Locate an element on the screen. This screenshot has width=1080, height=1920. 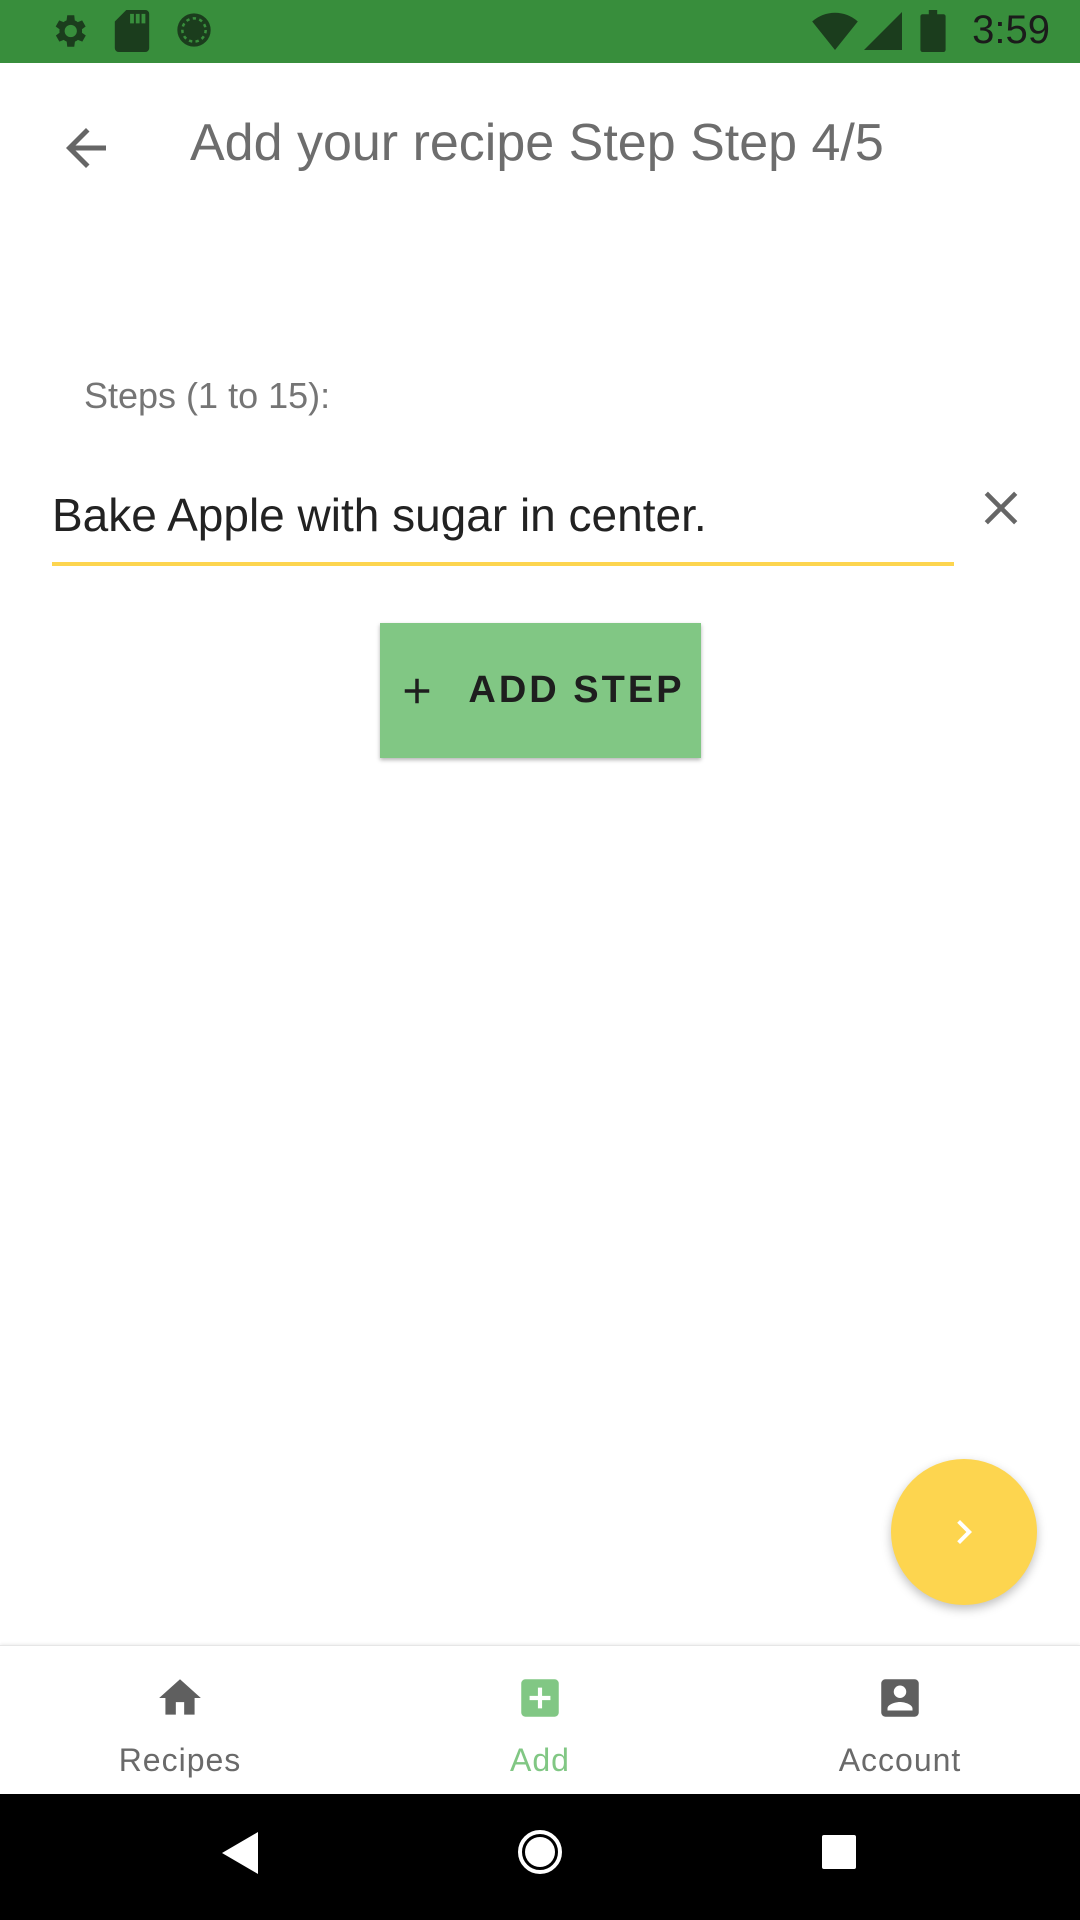
system-navigation-bar is located at coordinates (540, 1857).